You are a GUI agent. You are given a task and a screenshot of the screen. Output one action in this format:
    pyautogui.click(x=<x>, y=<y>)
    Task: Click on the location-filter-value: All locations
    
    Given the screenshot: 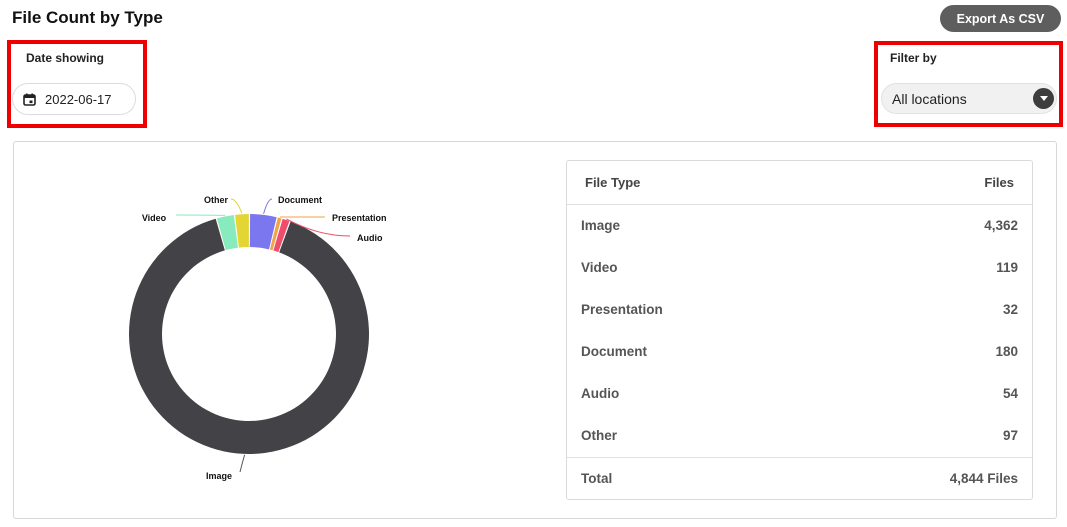 What is the action you would take?
    pyautogui.click(x=929, y=98)
    